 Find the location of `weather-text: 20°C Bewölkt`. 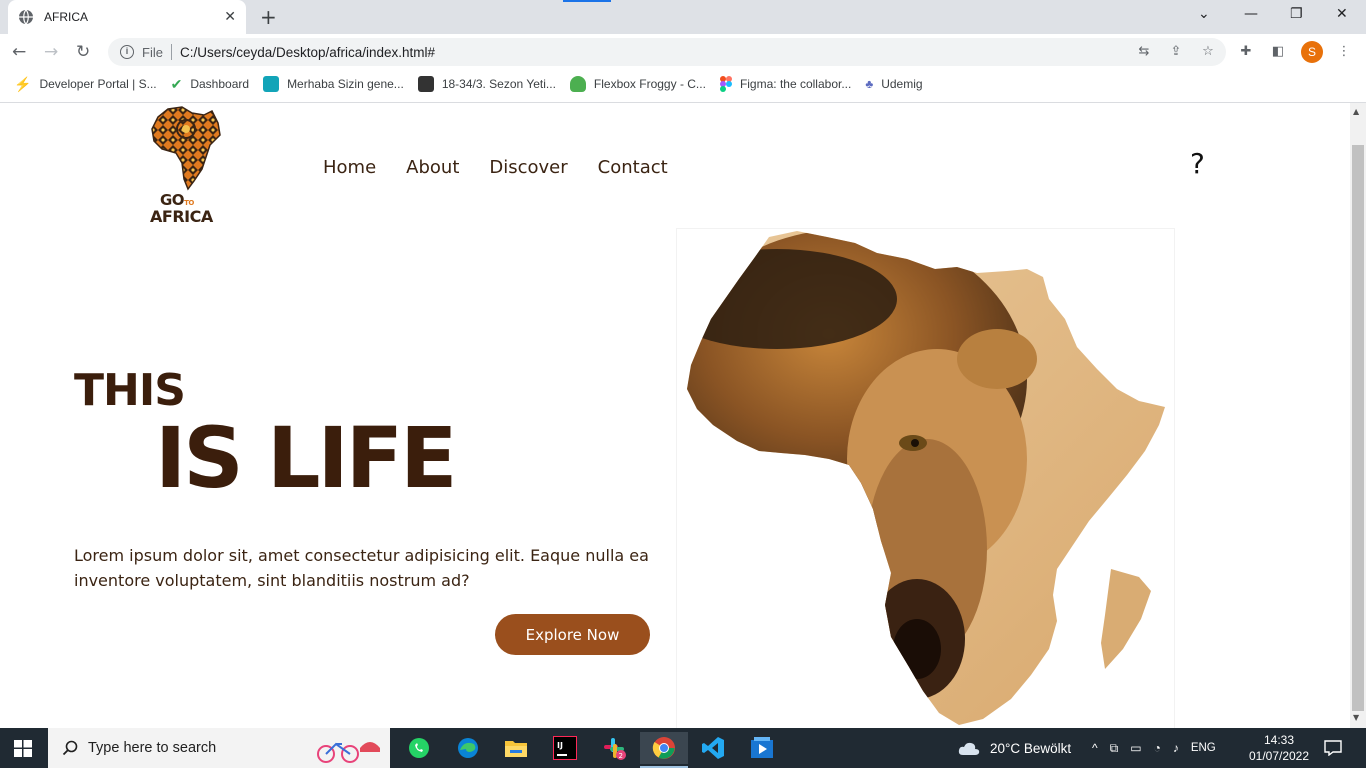

weather-text: 20°C Bewölkt is located at coordinates (1031, 748).